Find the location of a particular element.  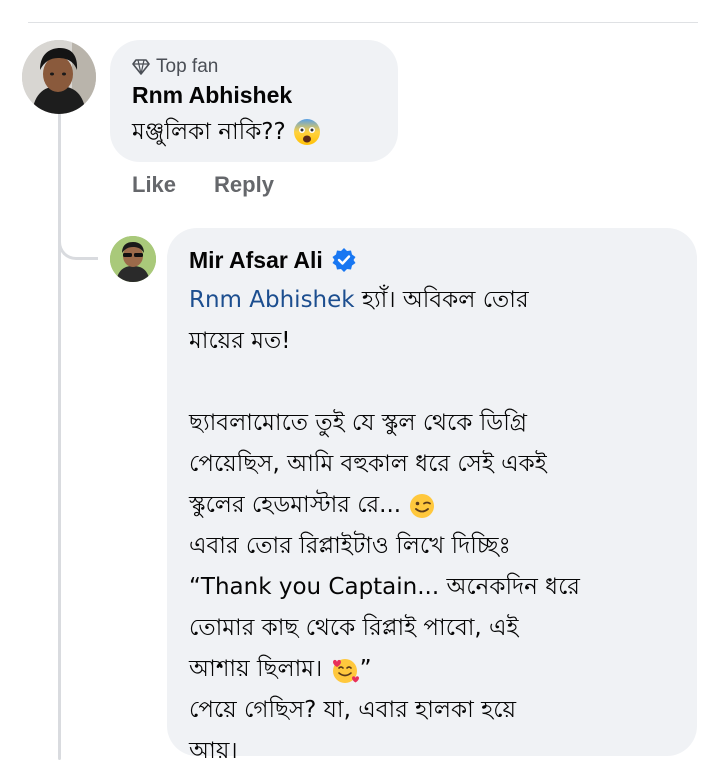

top-fan-badge: Top fan is located at coordinates (254, 67).